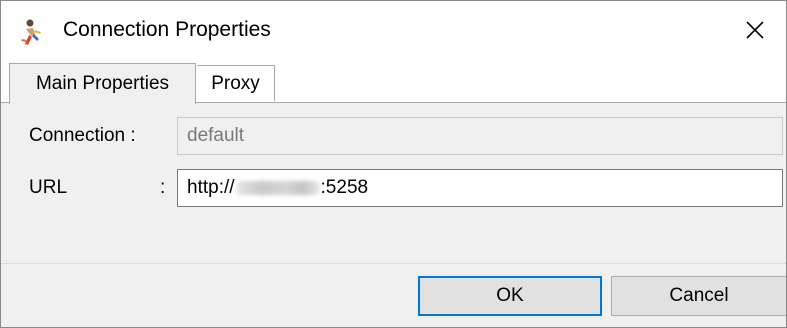 The height and width of the screenshot is (328, 787). What do you see at coordinates (216, 135) in the screenshot?
I see `connection-value: default` at bounding box center [216, 135].